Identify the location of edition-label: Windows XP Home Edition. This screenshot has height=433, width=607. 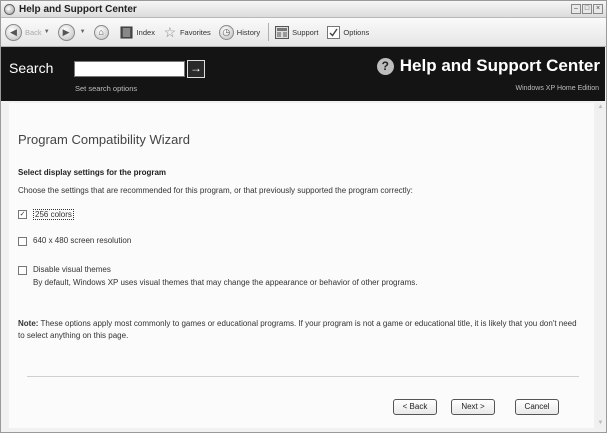
(557, 88).